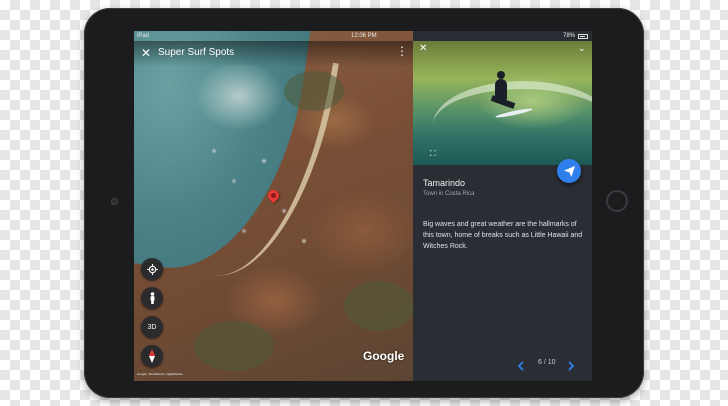  What do you see at coordinates (449, 194) in the screenshot?
I see `place-subtitle: Town in Costa Rica` at bounding box center [449, 194].